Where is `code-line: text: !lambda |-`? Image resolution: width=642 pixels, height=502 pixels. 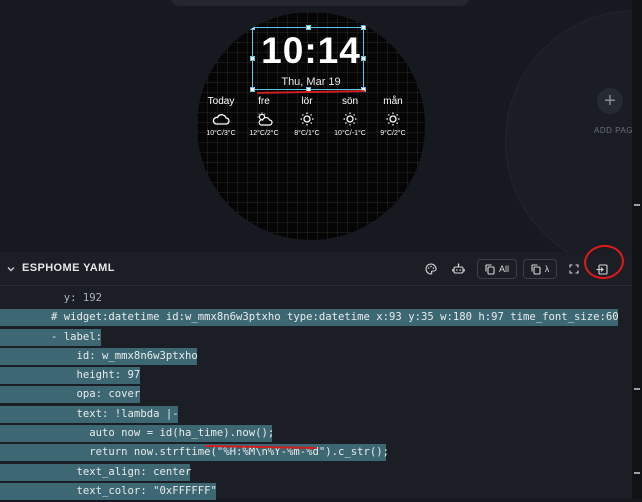 code-line: text: !lambda |- is located at coordinates (316, 414).